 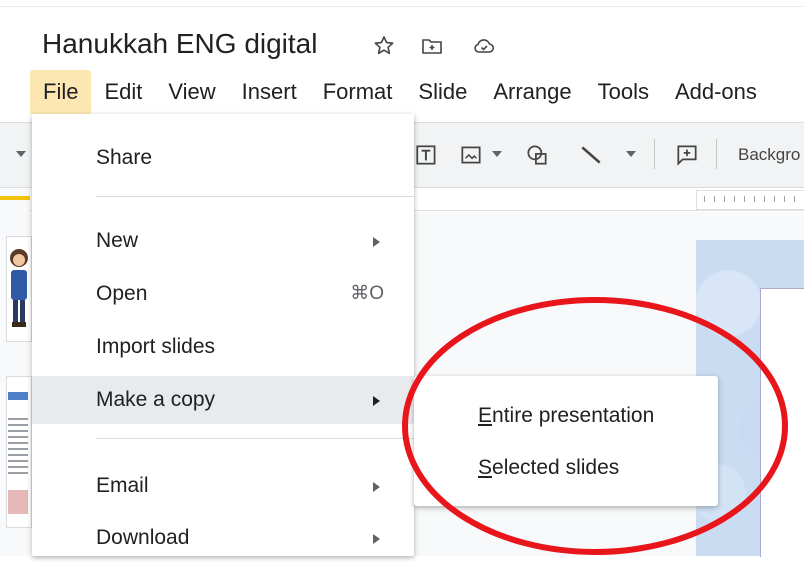 What do you see at coordinates (123, 92) in the screenshot?
I see `menu-edit: Edit` at bounding box center [123, 92].